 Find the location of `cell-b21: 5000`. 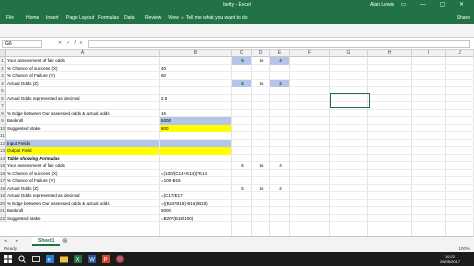

cell-b21: 5000 is located at coordinates (200, 211).